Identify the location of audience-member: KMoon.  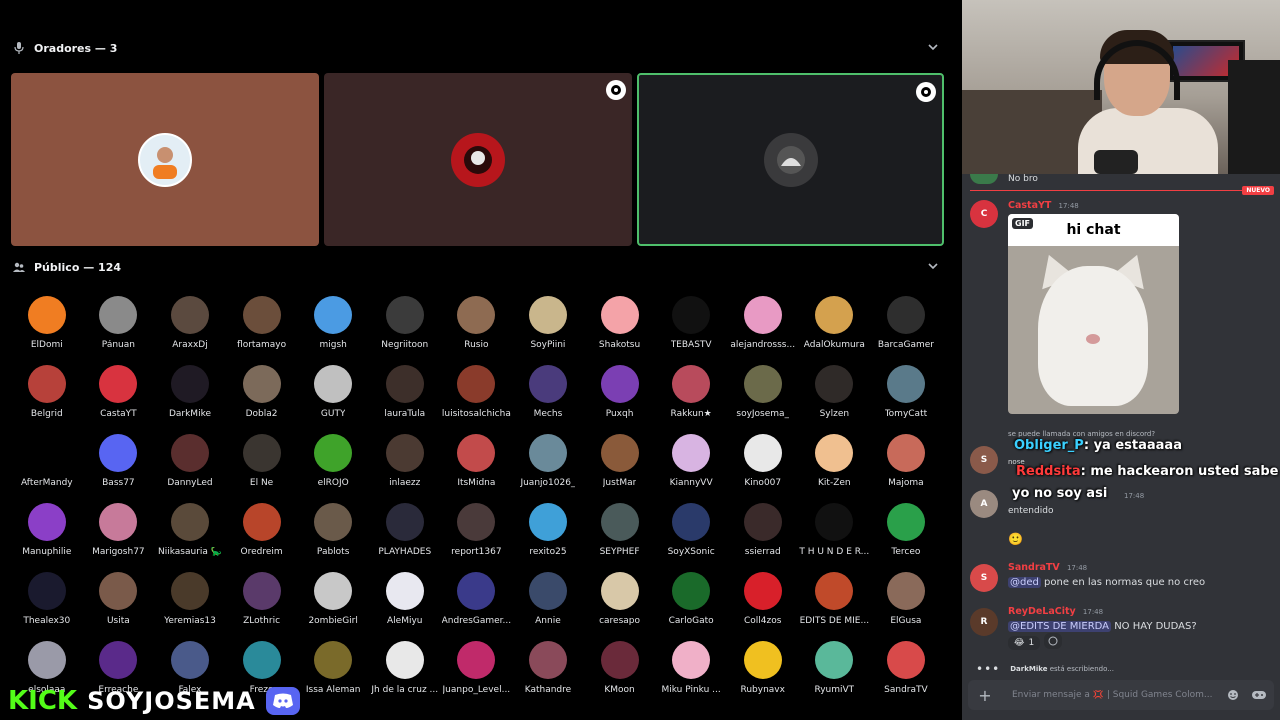
(620, 668).